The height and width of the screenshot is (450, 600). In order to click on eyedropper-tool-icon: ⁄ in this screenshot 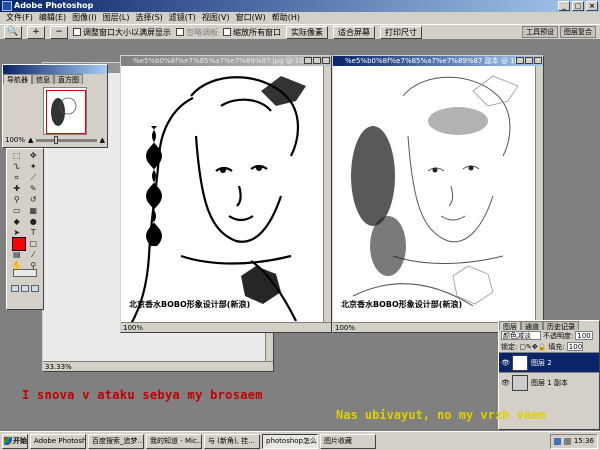, I will do `click(34, 255)`.